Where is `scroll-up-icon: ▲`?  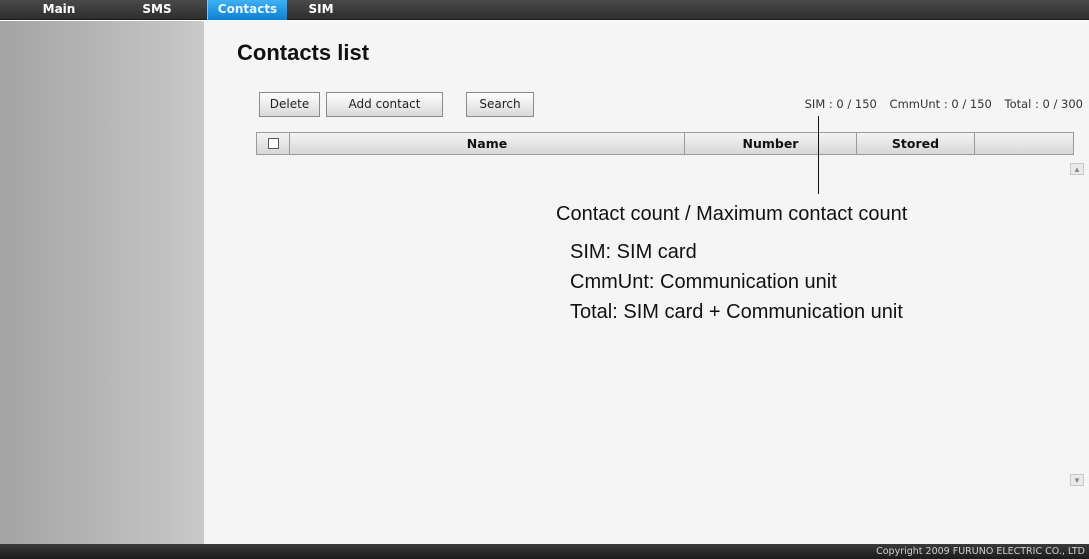 scroll-up-icon: ▲ is located at coordinates (1077, 169).